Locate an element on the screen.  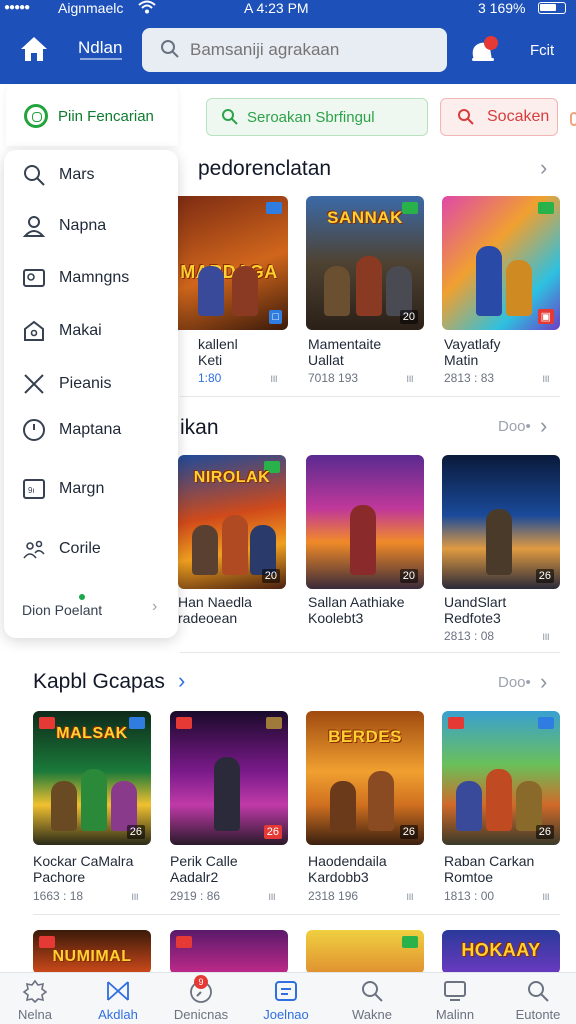
menu-item-search: Mars is located at coordinates (91, 175).